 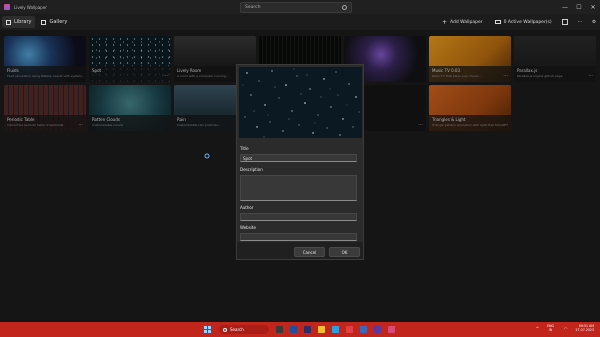 I want to click on active-wallpapers-button: 0 Active Wallpaper(s), so click(x=523, y=22).